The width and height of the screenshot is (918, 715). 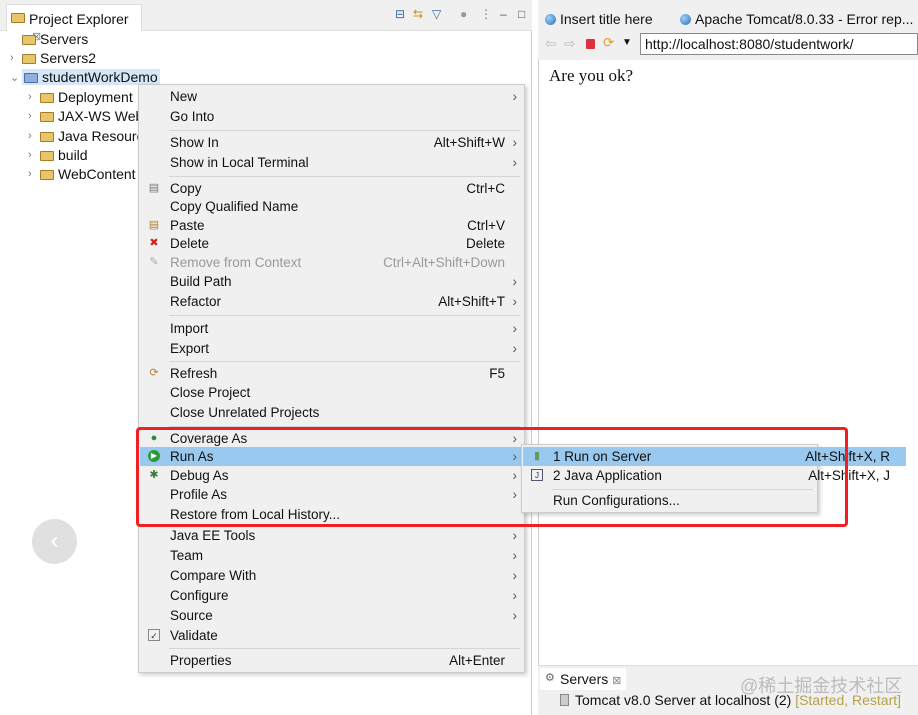 What do you see at coordinates (31, 78) in the screenshot?
I see `project-icon` at bounding box center [31, 78].